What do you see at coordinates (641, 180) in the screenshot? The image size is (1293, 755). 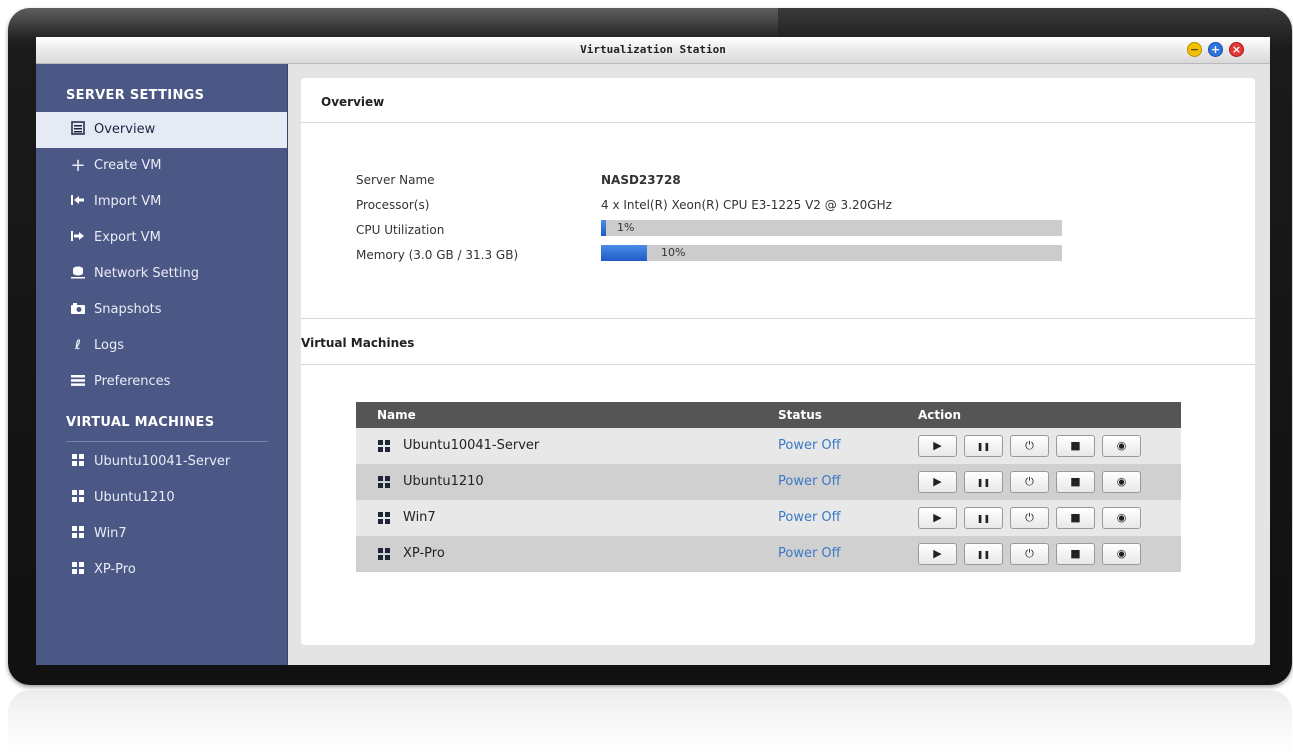 I see `server-name-value: NASD23728` at bounding box center [641, 180].